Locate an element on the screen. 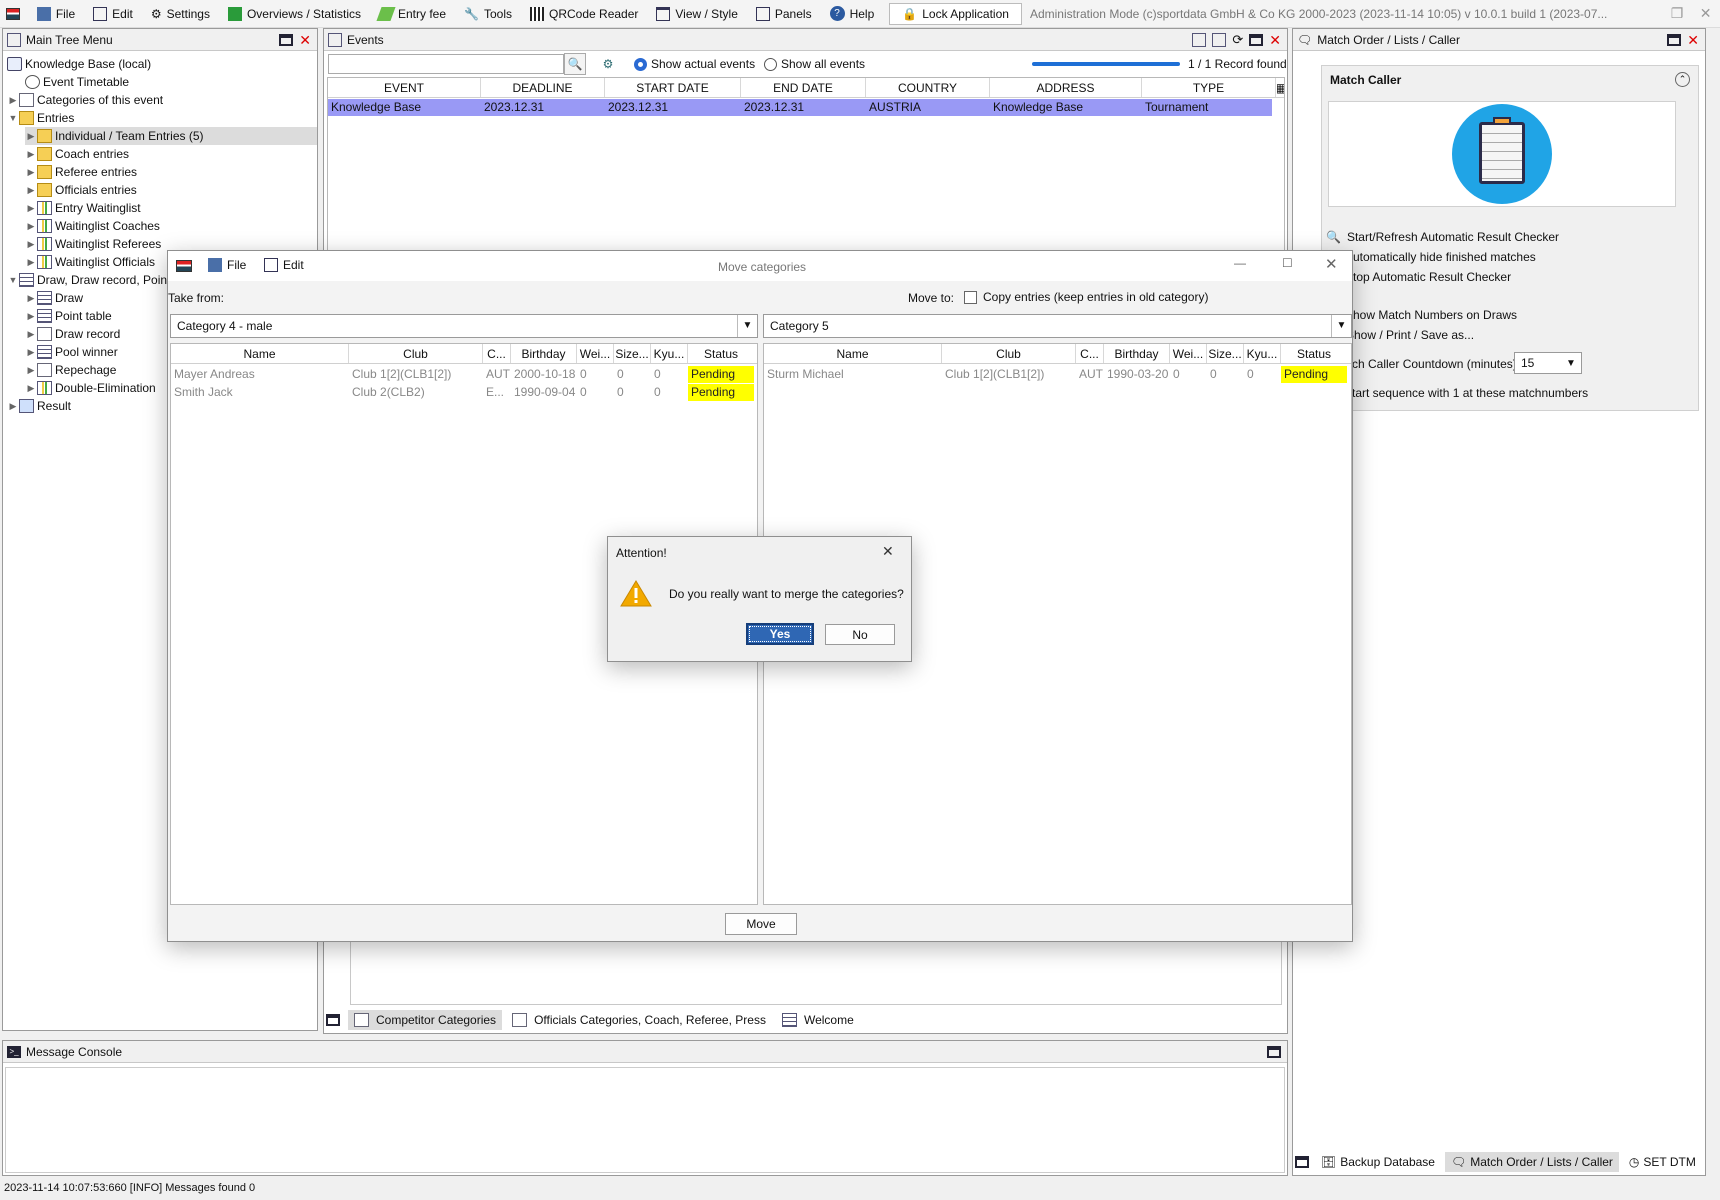  tree-item-draw: ▶ Draw is located at coordinates (54, 298).